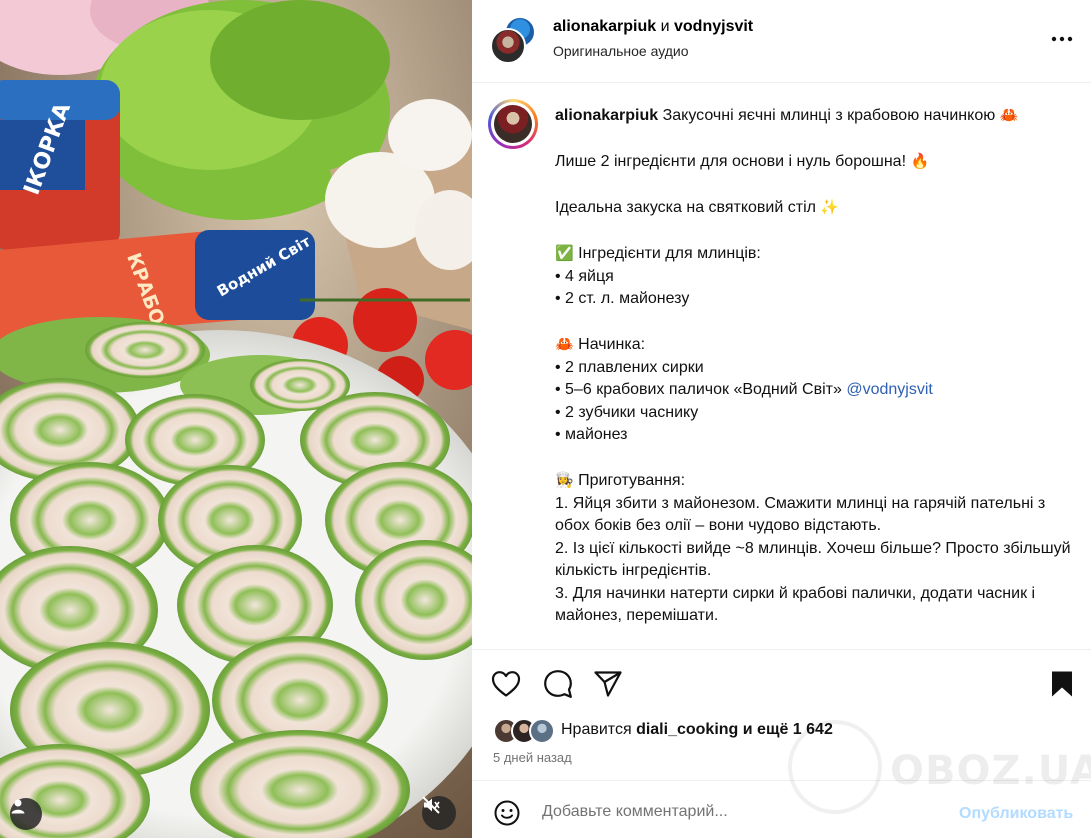  Describe the element at coordinates (564, 253) in the screenshot. I see `check-emoji-icon: ✅` at that location.